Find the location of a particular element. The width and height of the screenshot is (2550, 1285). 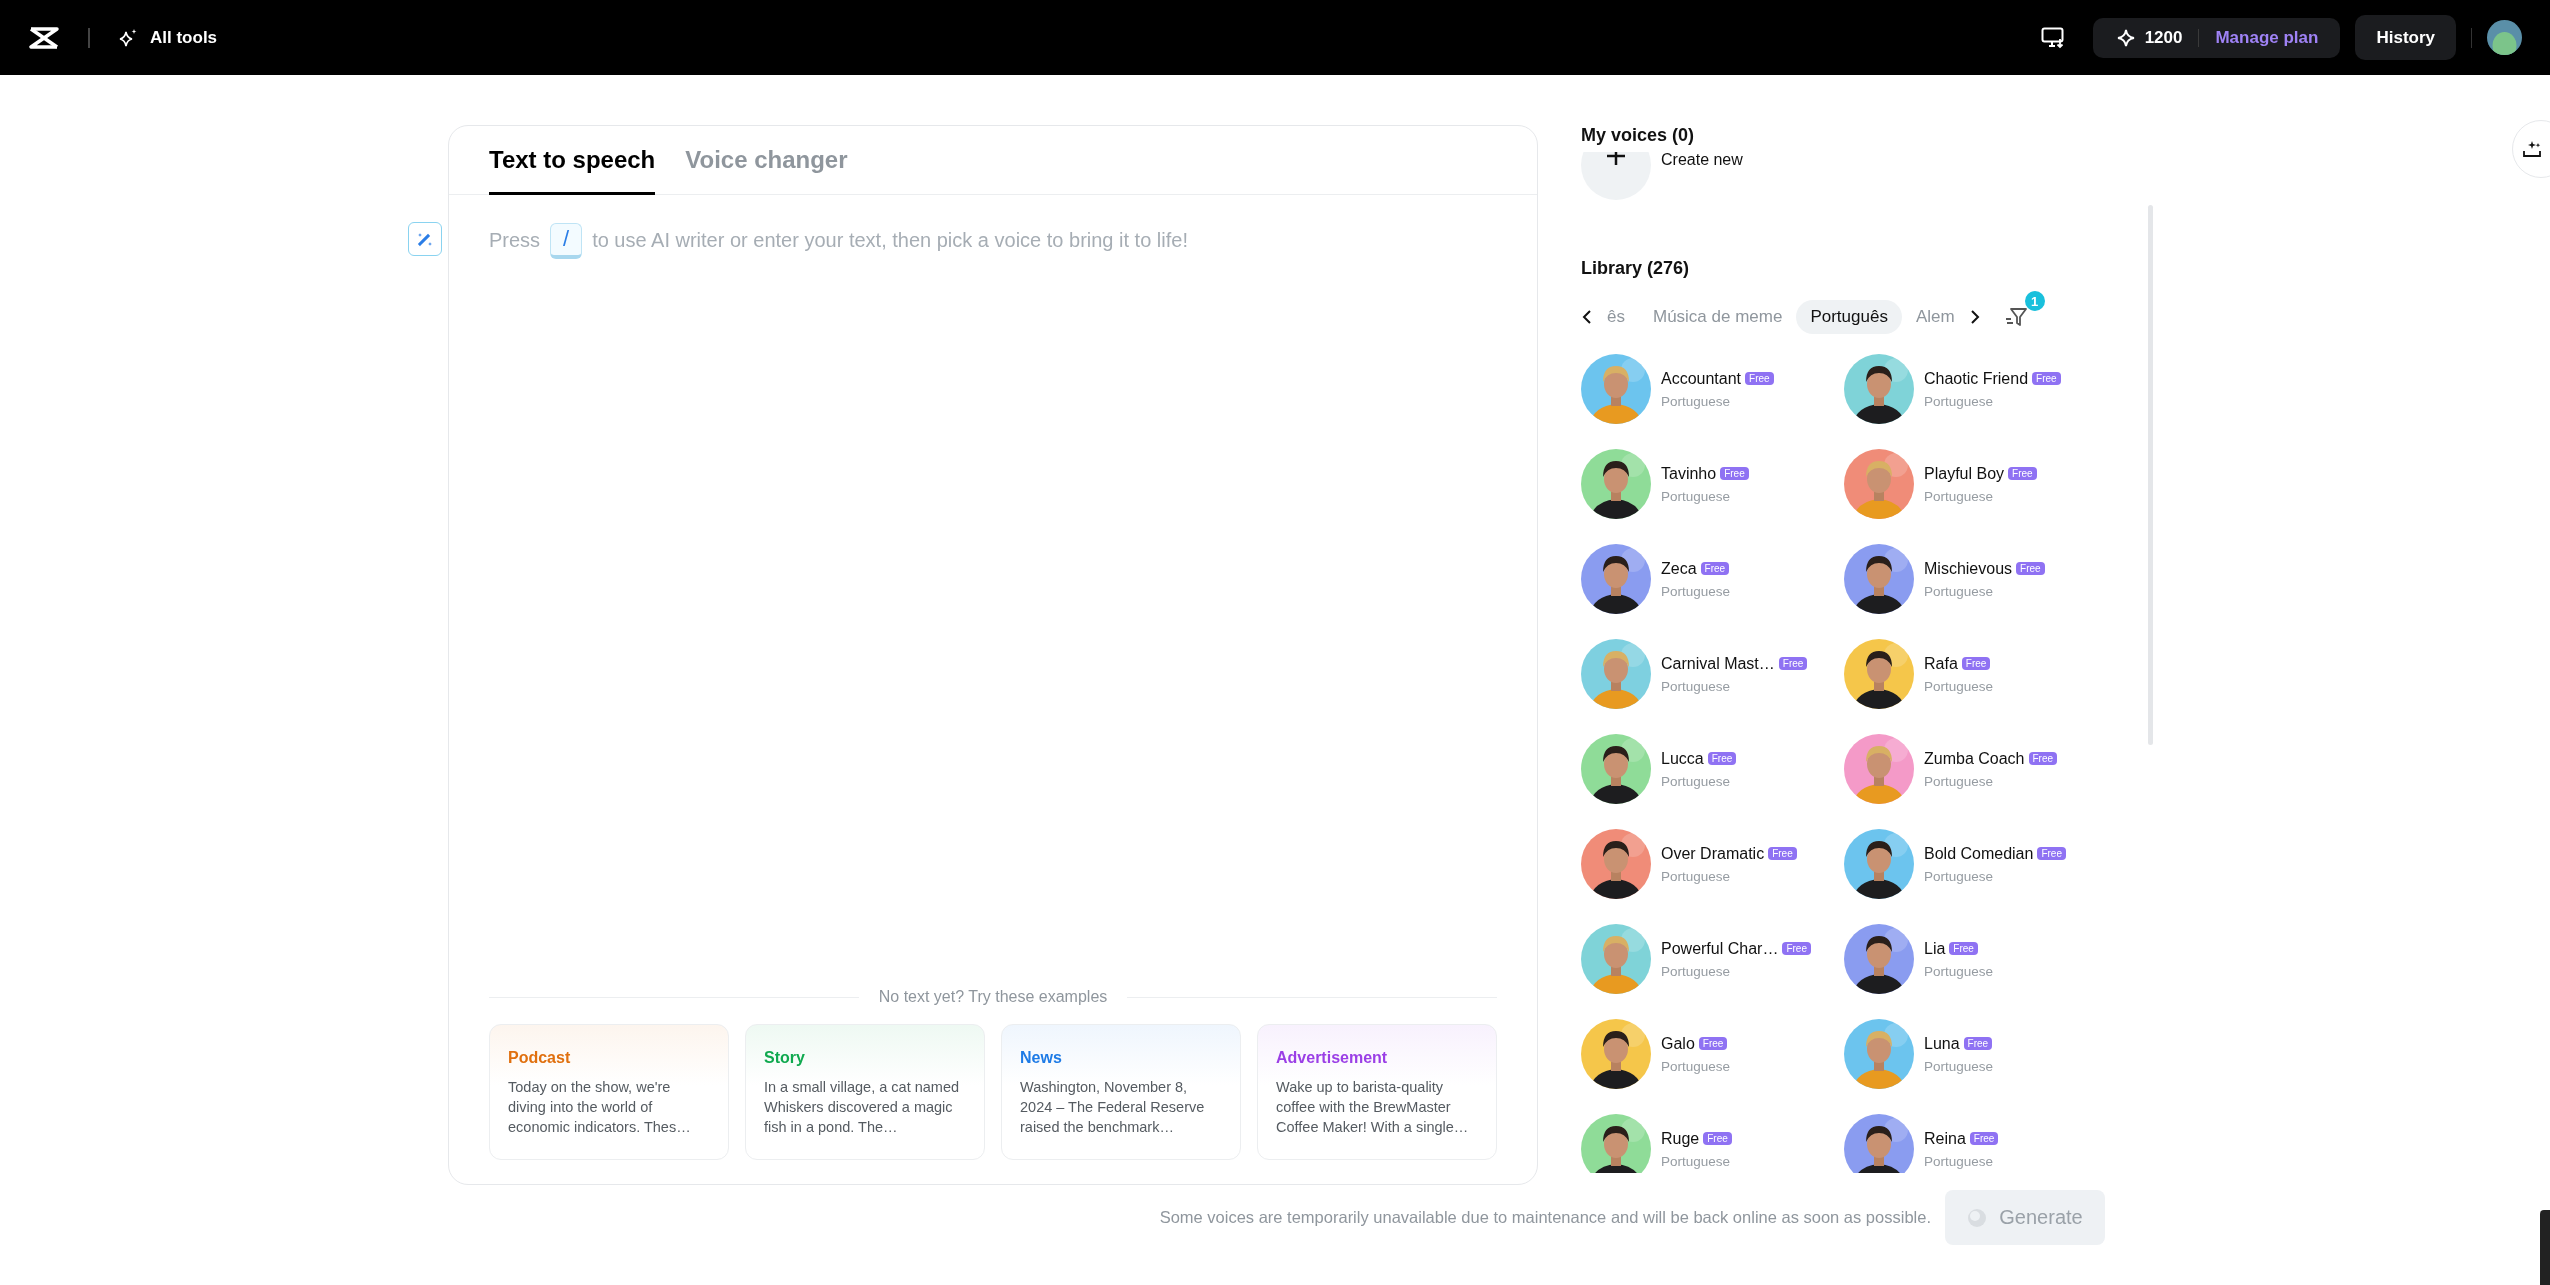

history-button: History is located at coordinates (2405, 37).